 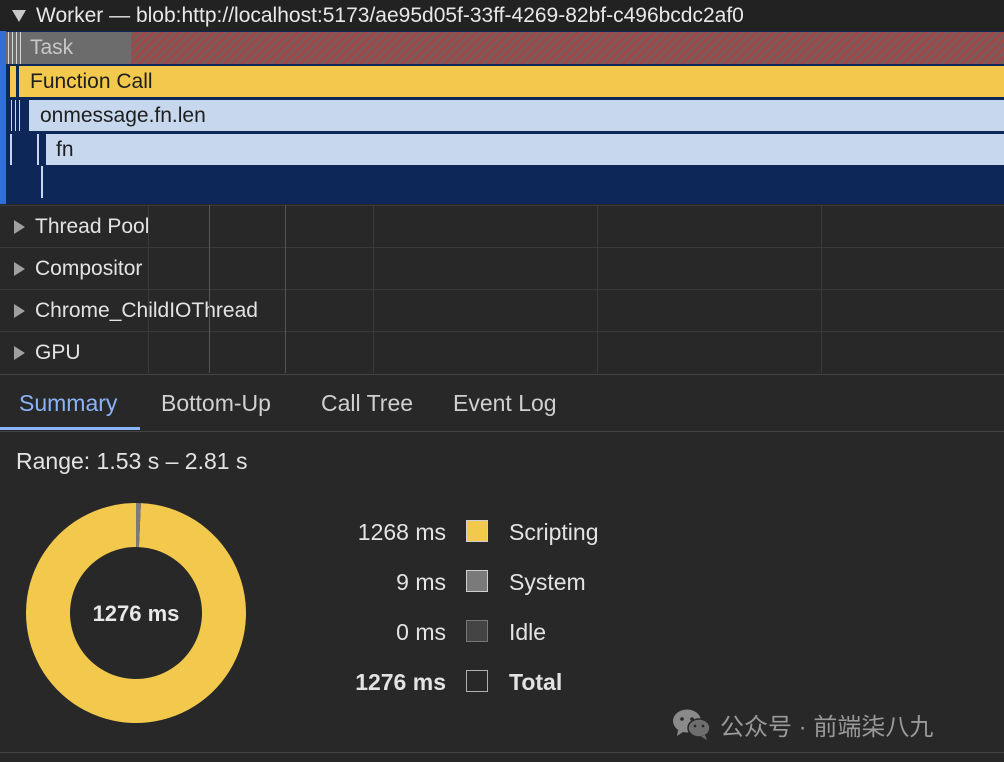 I want to click on wechat-watermark: 公众号 · 前端柒八九, so click(x=802, y=724).